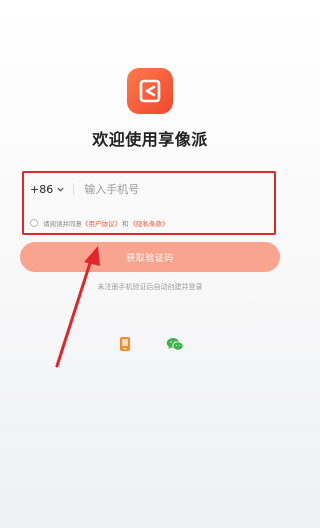 The width and height of the screenshot is (320, 528). I want to click on country-code-selector: +86, so click(47, 189).